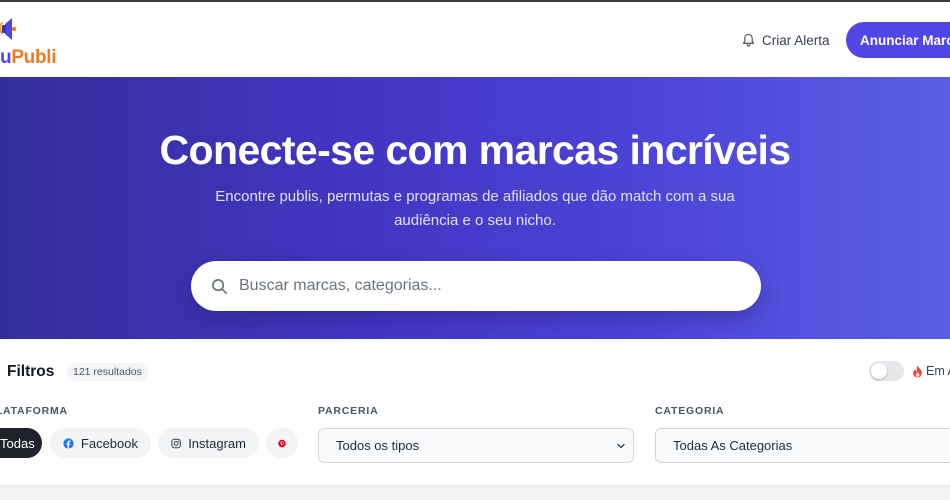 The height and width of the screenshot is (500, 950). I want to click on logo-text-prefix: u, so click(6, 57).